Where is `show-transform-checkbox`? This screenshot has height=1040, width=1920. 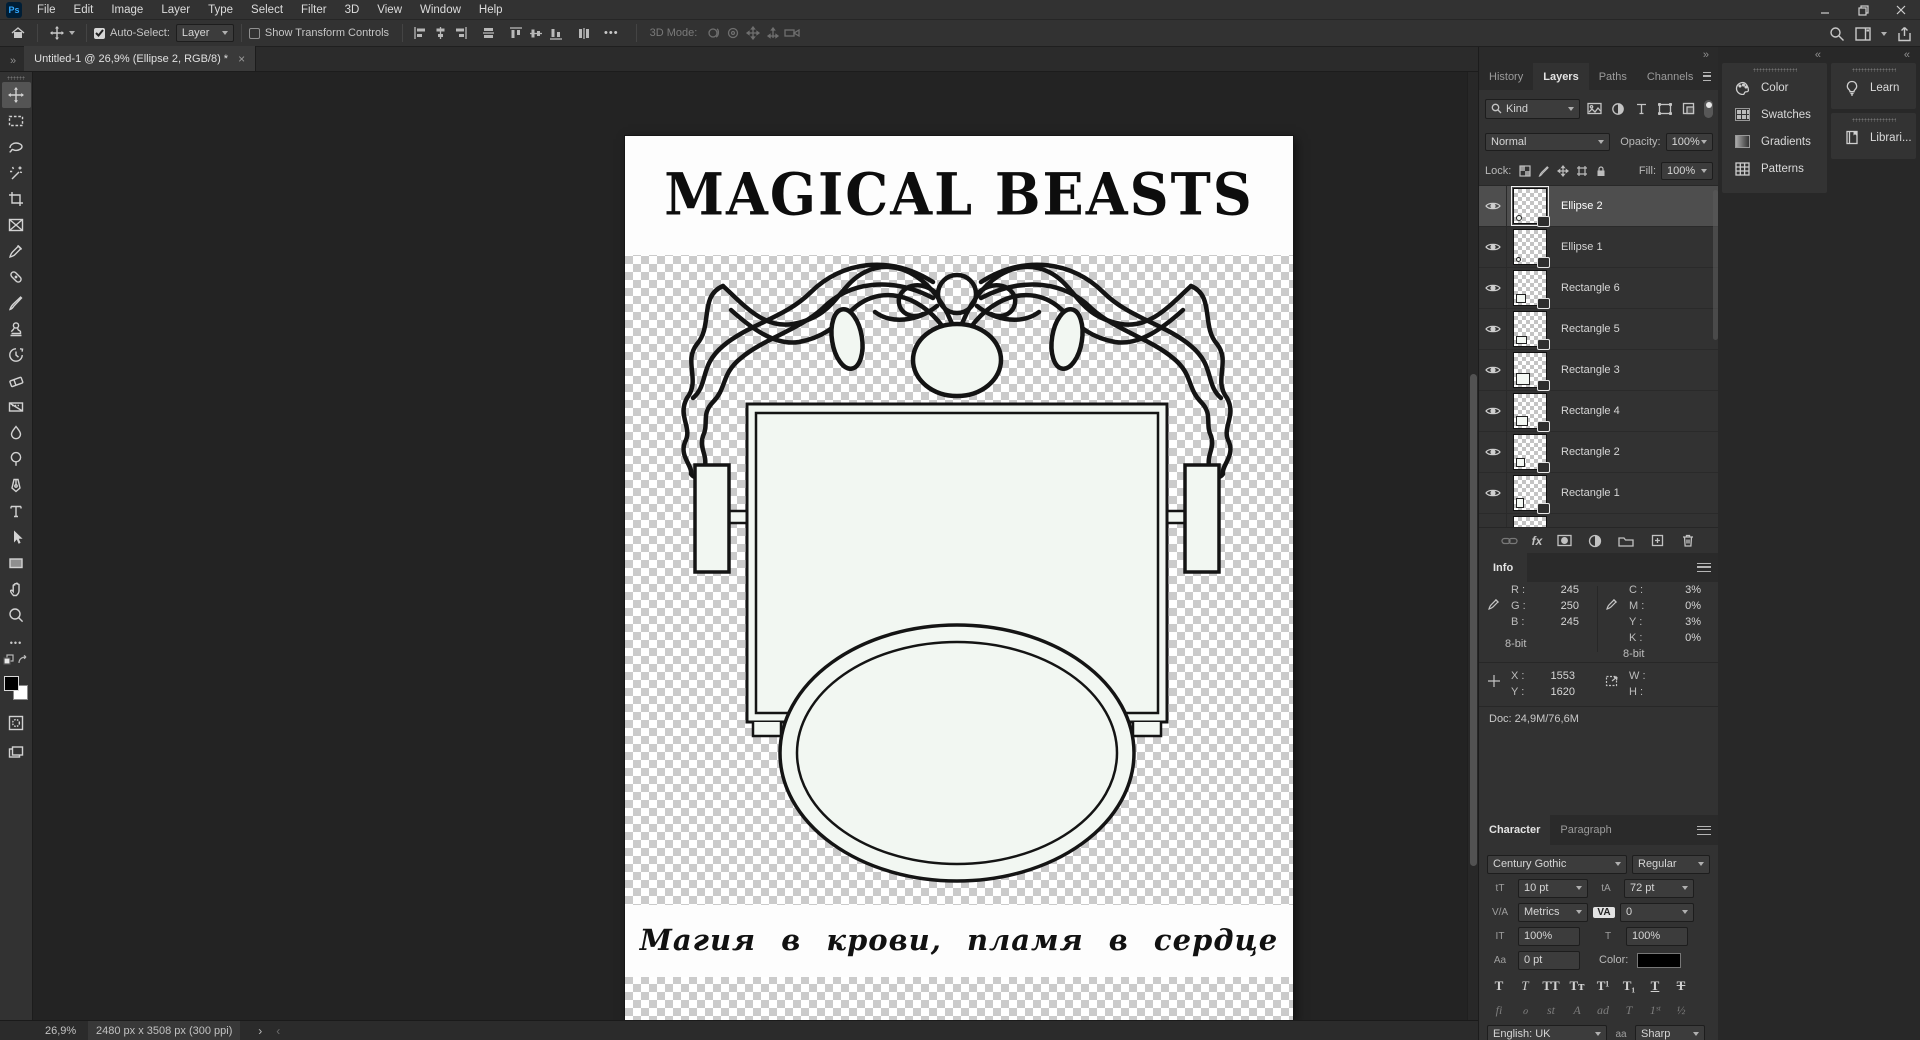
show-transform-checkbox is located at coordinates (254, 33).